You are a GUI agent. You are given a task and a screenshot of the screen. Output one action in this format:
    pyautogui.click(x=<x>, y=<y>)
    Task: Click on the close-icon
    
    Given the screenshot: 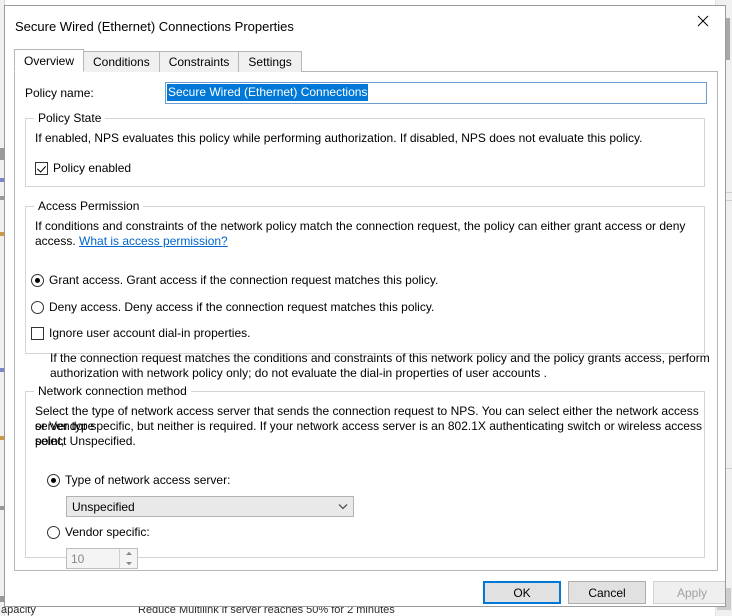 What is the action you would take?
    pyautogui.click(x=702, y=21)
    